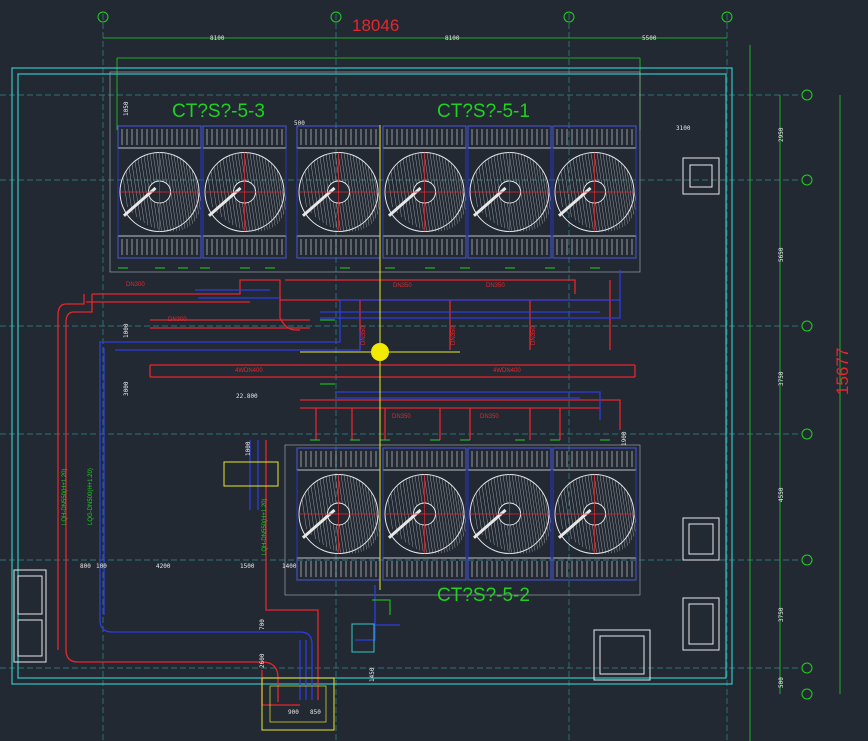  Describe the element at coordinates (218, 111) in the screenshot. I see `tower-label-top-left: CT?S?-5-3` at that location.